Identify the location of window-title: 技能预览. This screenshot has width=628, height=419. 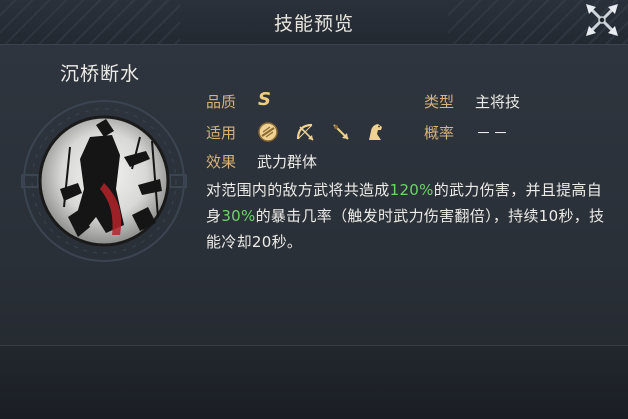
(313, 24).